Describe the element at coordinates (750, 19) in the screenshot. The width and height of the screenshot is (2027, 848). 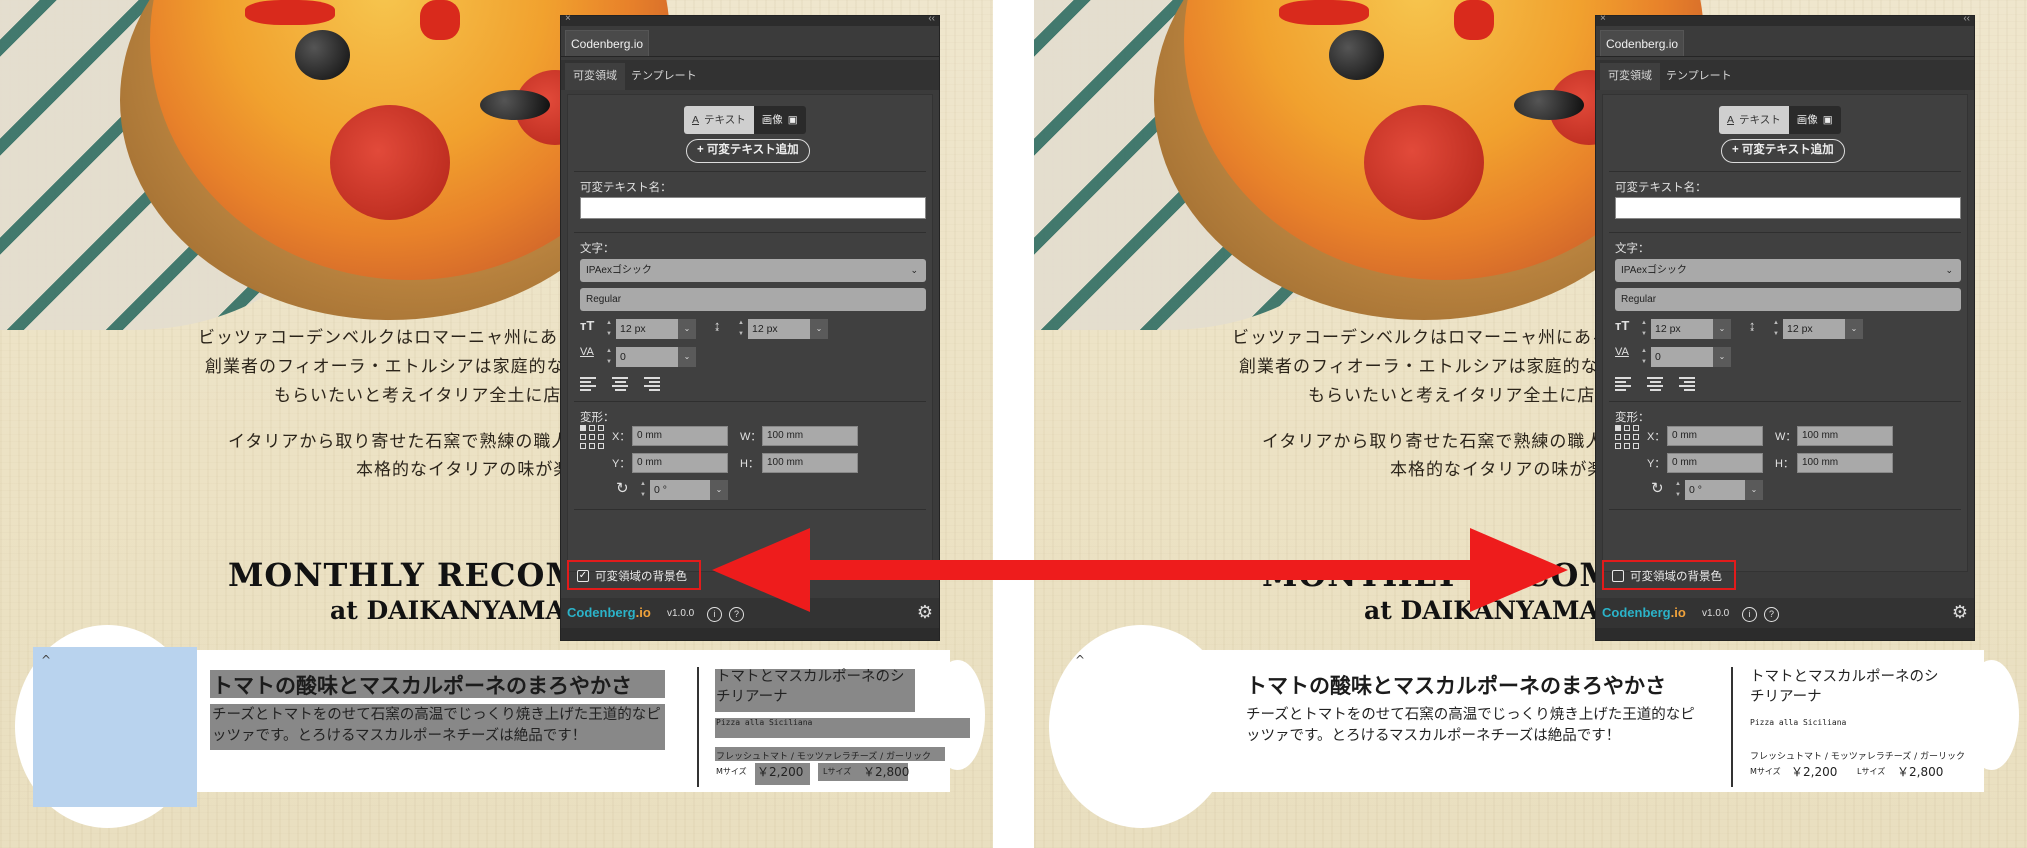
I see `panel-topbar: × ‹‹` at that location.